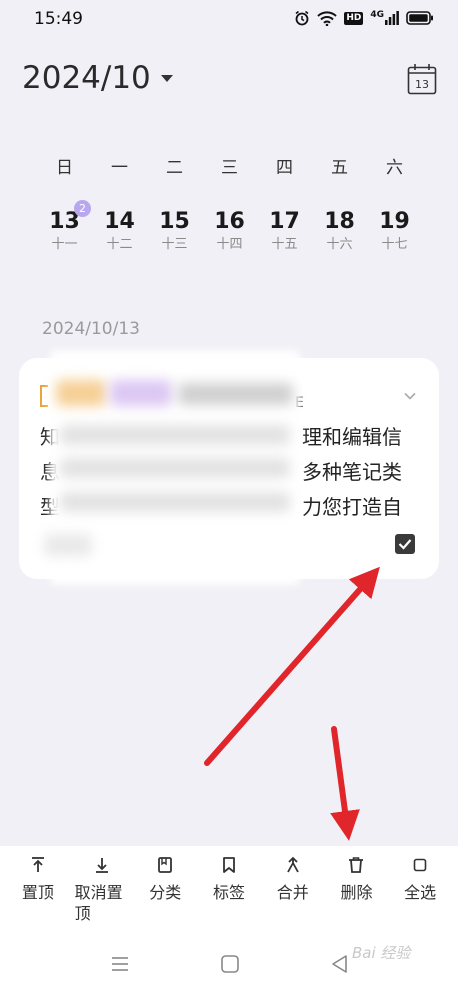 This screenshot has width=458, height=992. I want to click on category-label: 分类, so click(165, 892).